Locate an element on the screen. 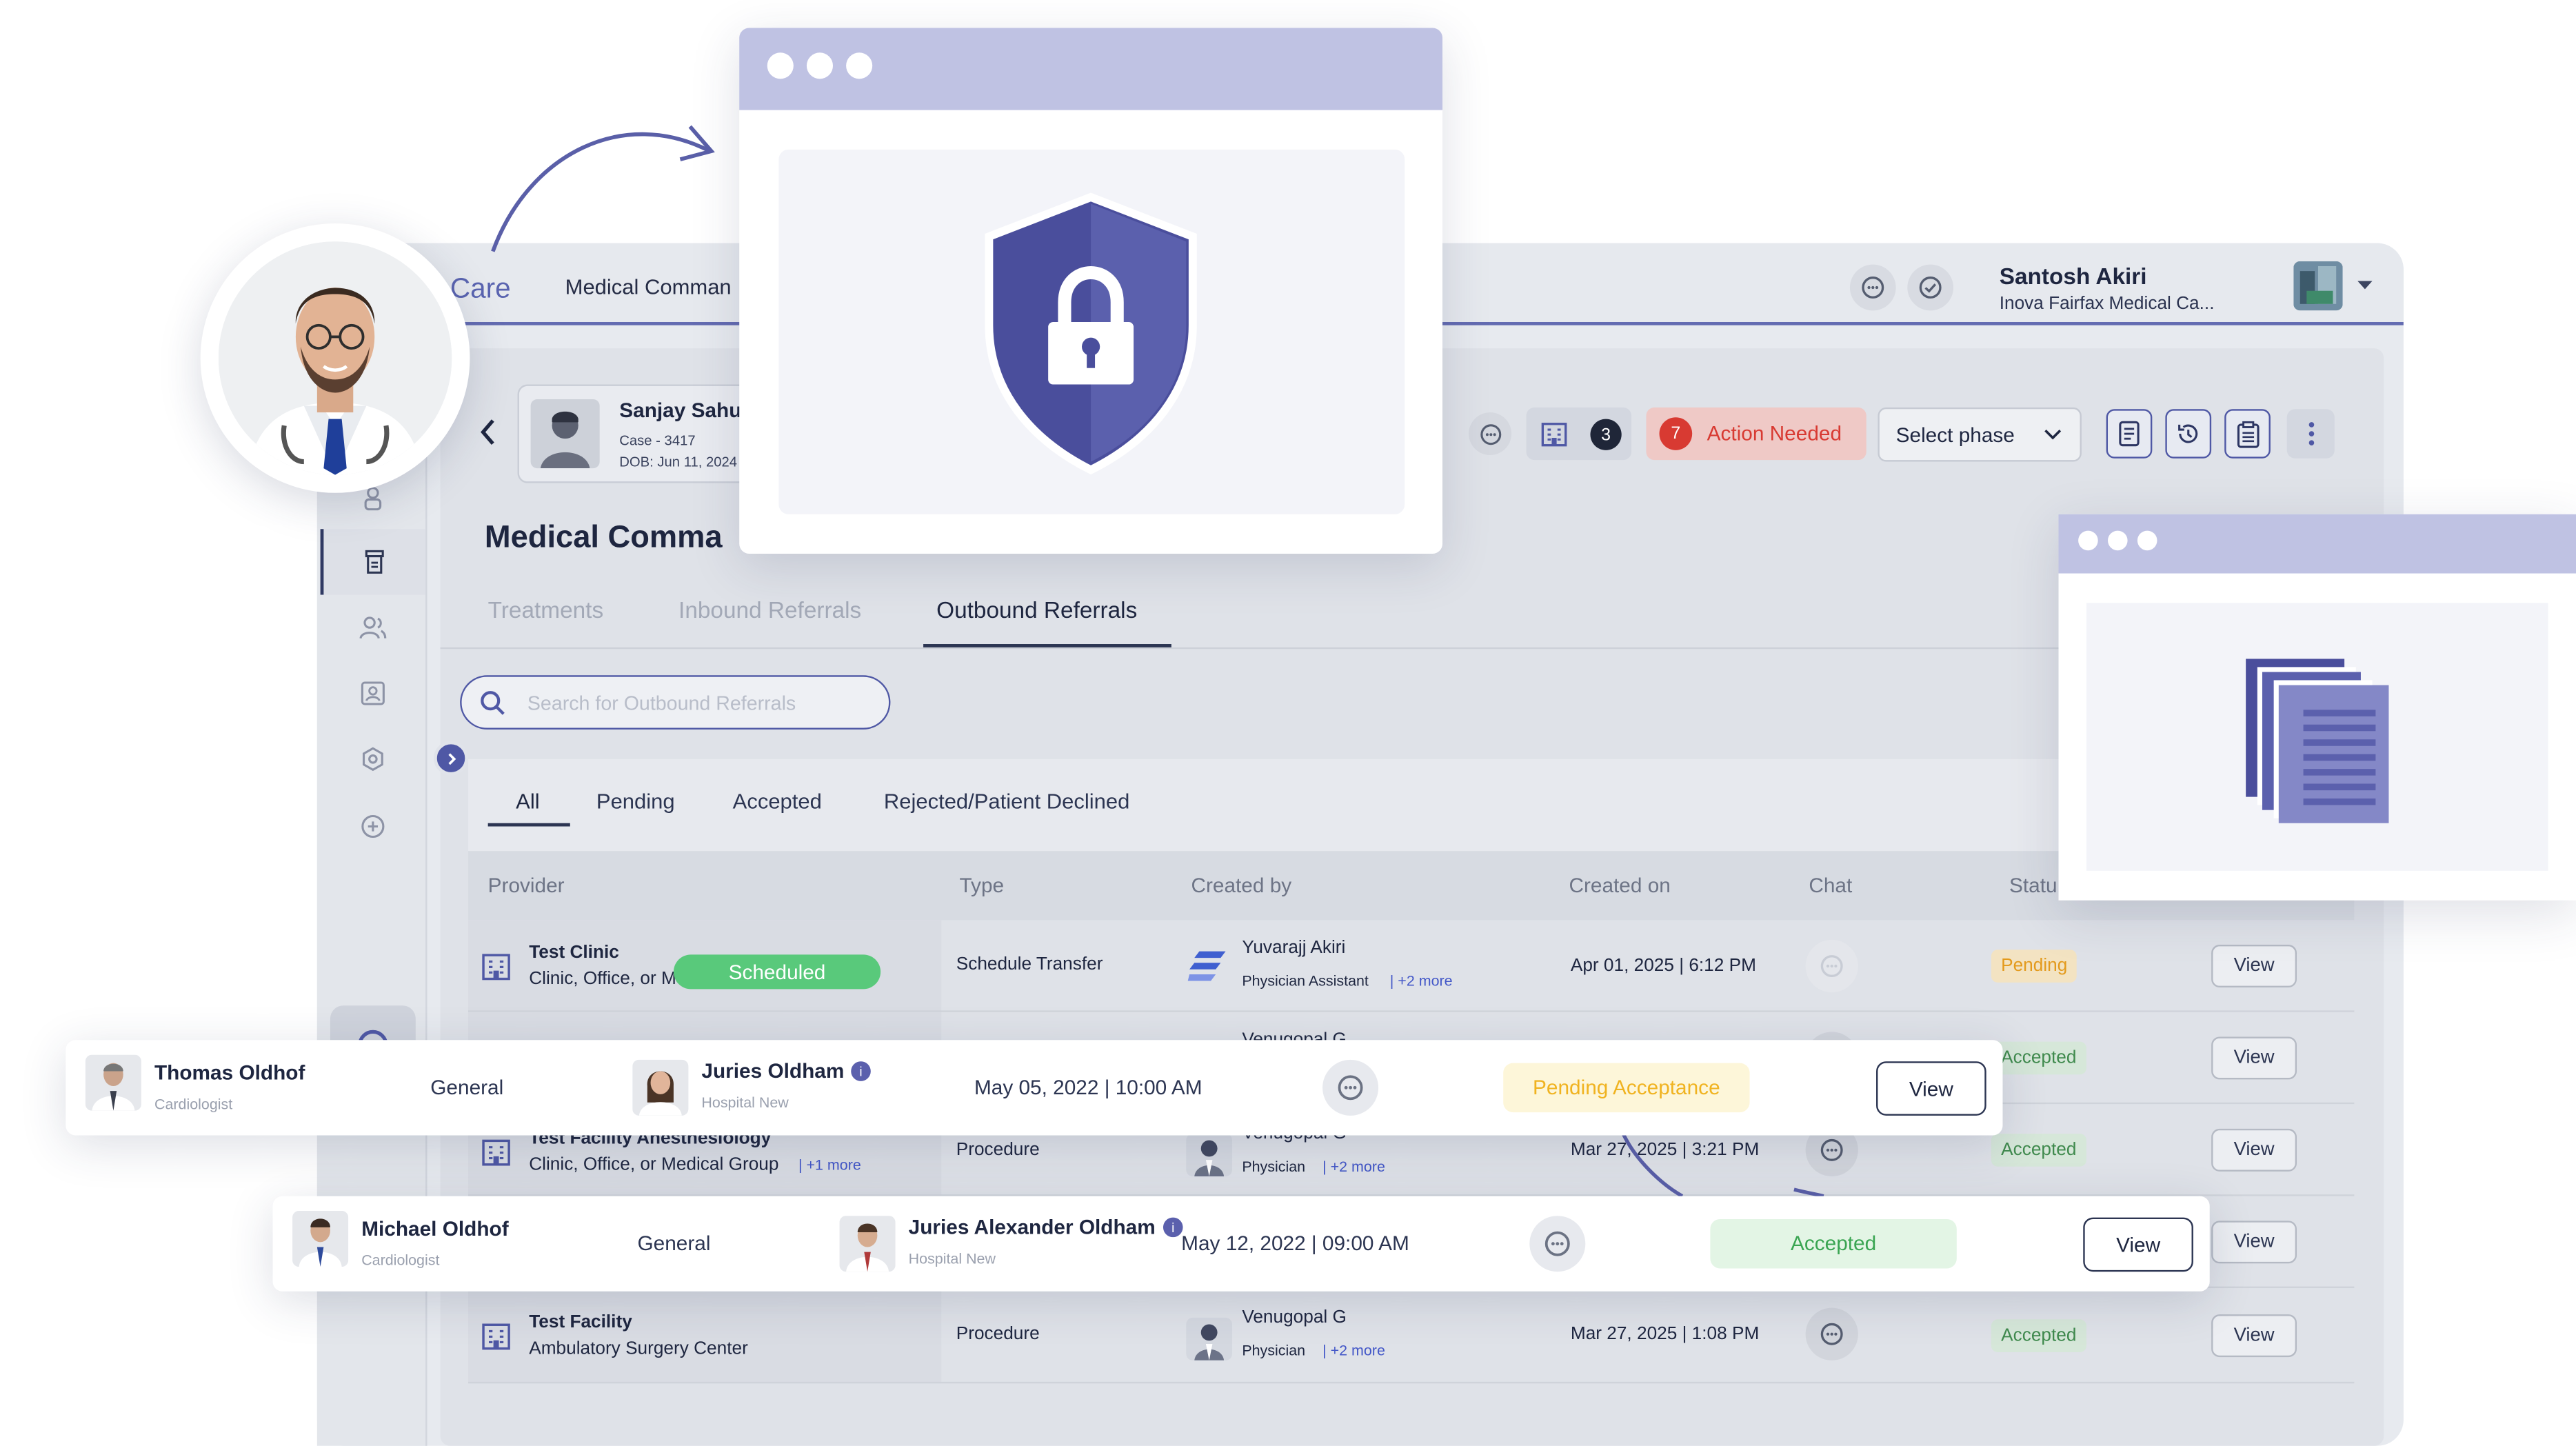 The width and height of the screenshot is (2576, 1446). card2-doctor-name: Juries Alexander Oldham is located at coordinates (1032, 1227).